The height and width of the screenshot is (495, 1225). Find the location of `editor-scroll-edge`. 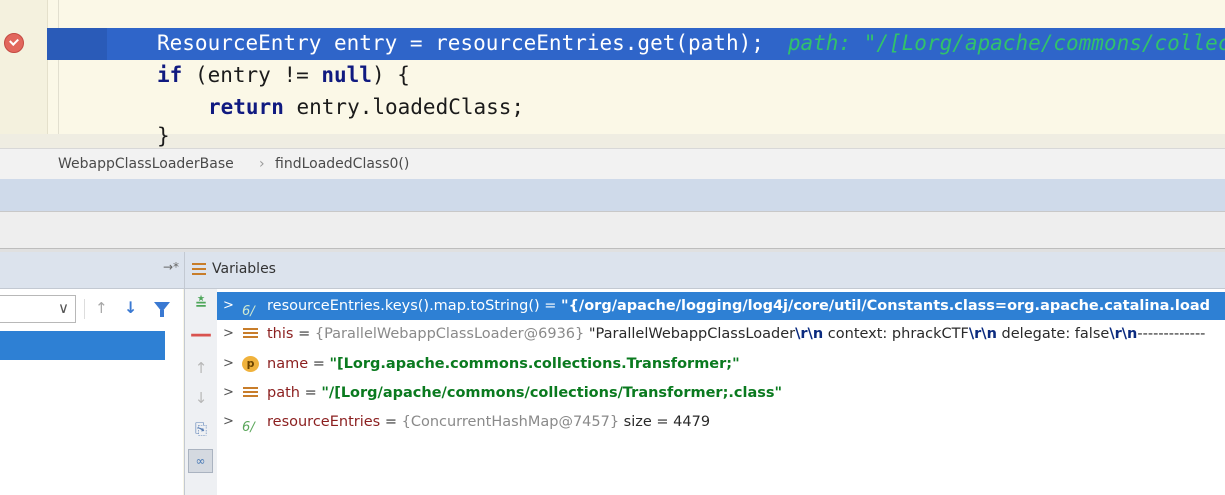

editor-scroll-edge is located at coordinates (612, 141).